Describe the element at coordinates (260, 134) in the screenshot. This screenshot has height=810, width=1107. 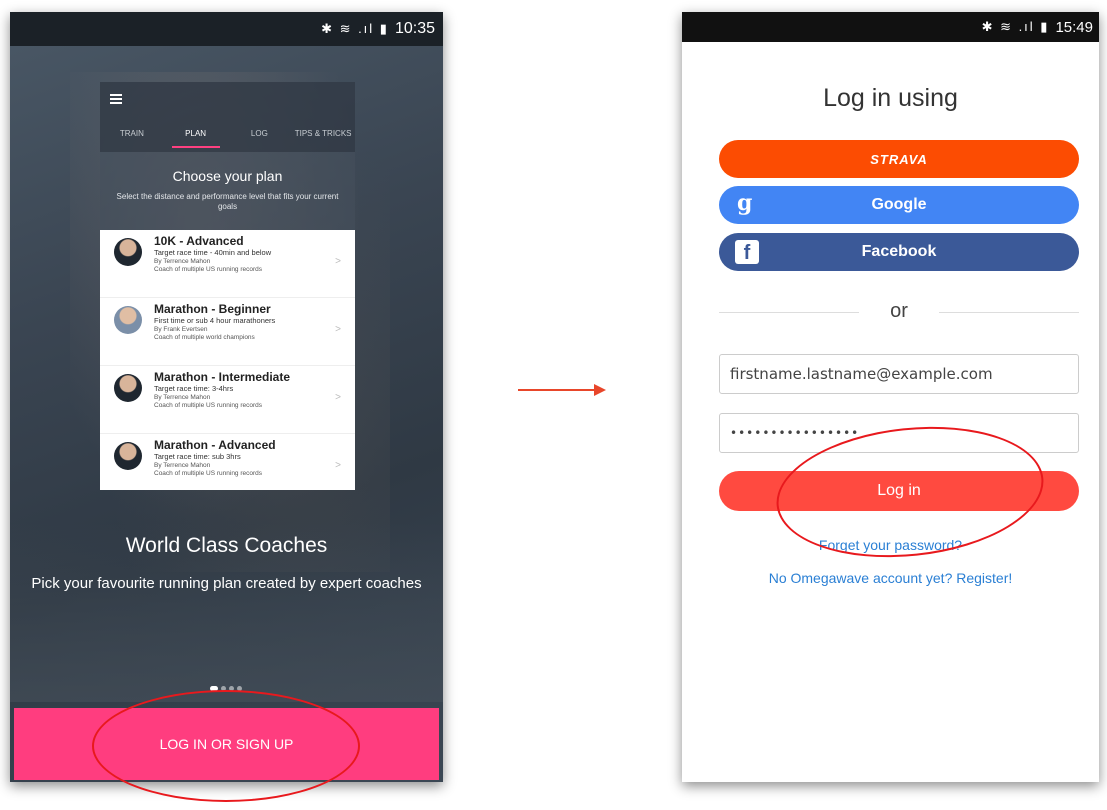
I see `tab-log: LOG` at that location.